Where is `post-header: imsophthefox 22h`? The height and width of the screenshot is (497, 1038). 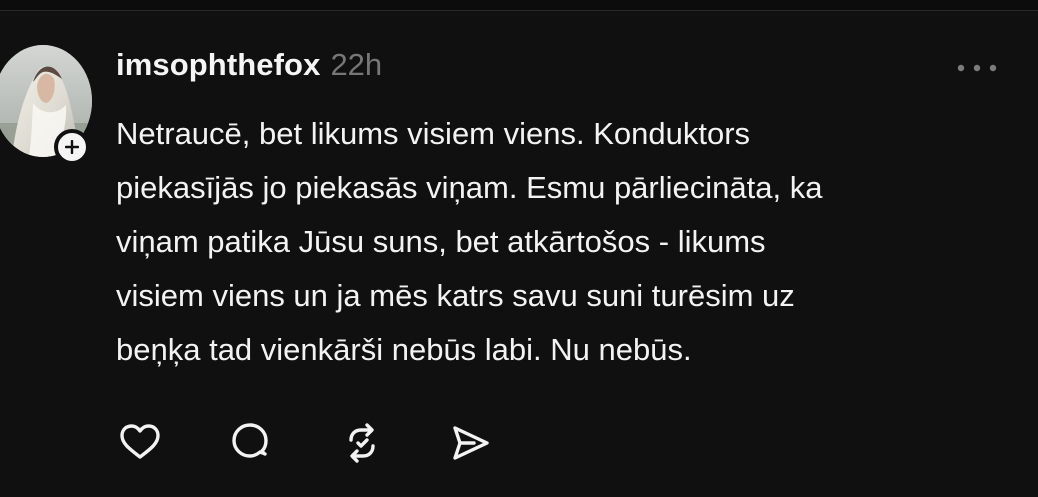
post-header: imsophthefox 22h is located at coordinates (249, 69).